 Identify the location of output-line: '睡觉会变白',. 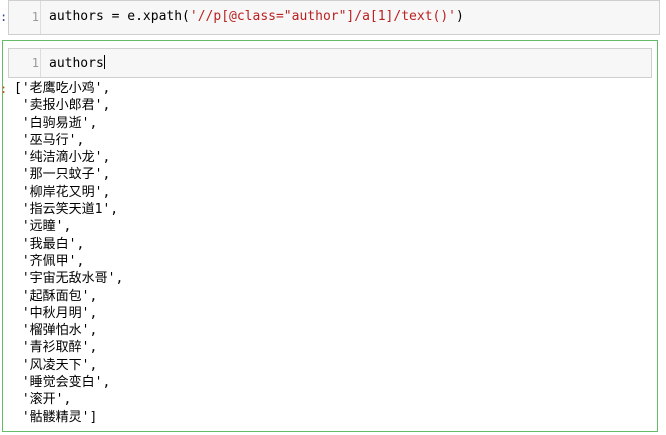
(62, 383).